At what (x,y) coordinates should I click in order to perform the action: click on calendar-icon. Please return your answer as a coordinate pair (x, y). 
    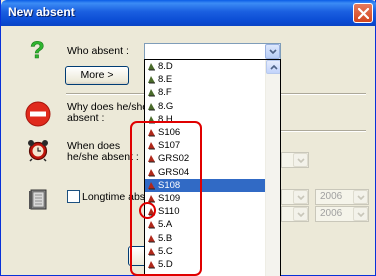
    Looking at the image, I should click on (38, 199).